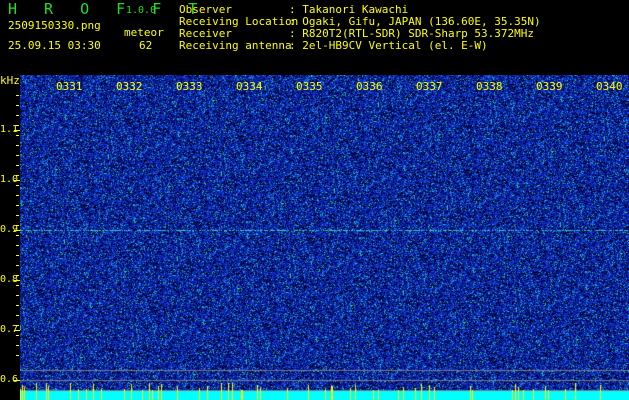 The width and height of the screenshot is (629, 400). I want to click on time-label: 0336, so click(369, 86).